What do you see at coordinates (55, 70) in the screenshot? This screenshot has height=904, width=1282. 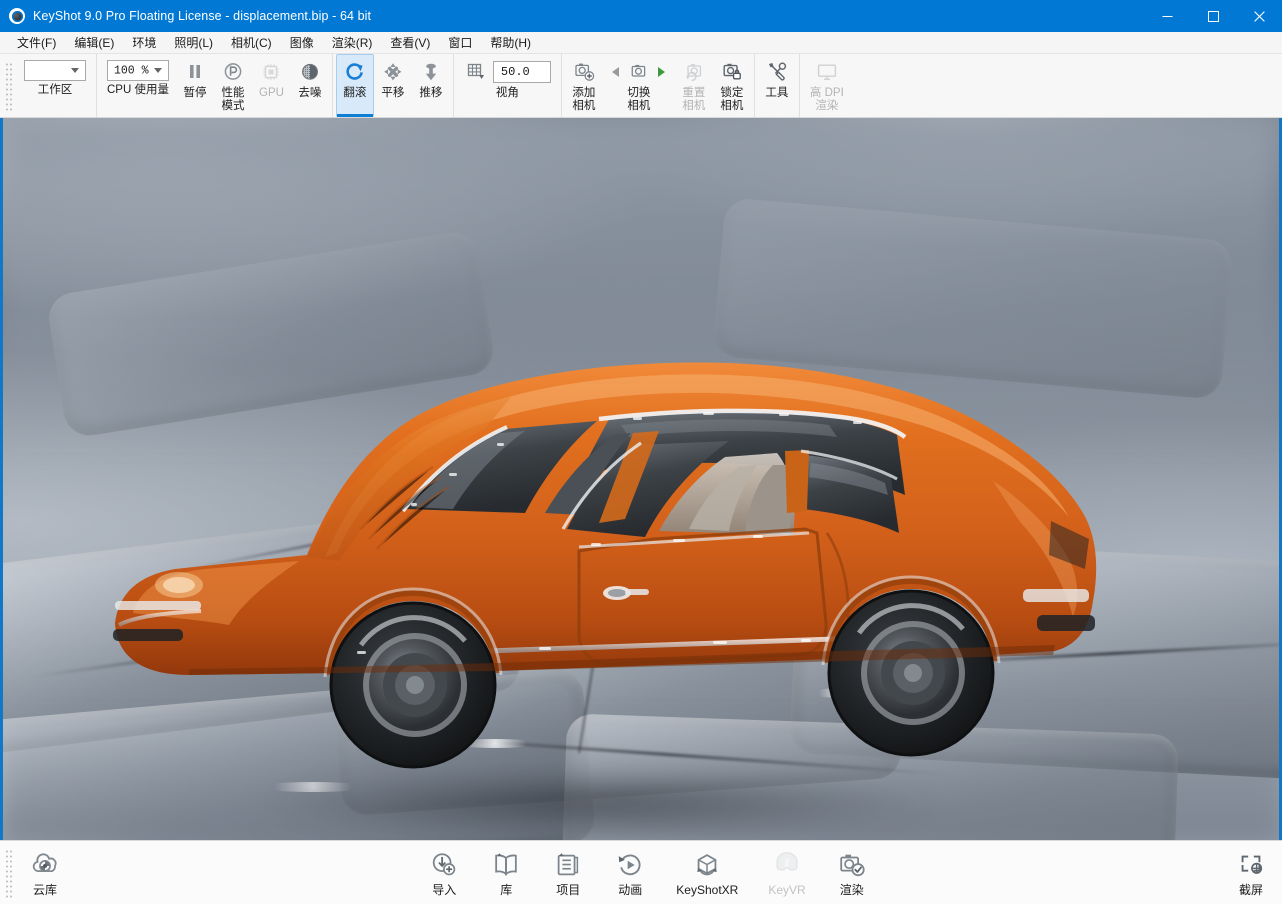 I see `workspace-combo` at bounding box center [55, 70].